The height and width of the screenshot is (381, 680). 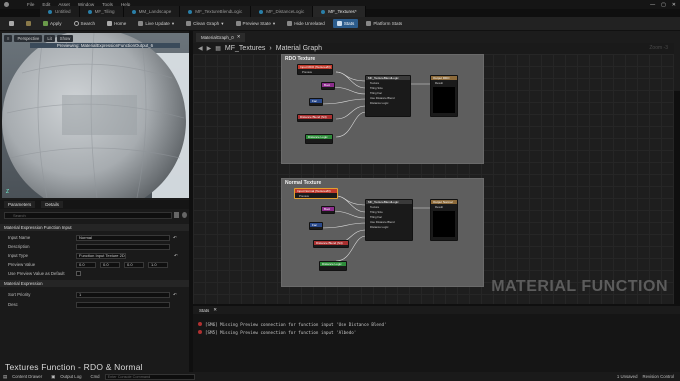 I want to click on prop-label: Sort Priority, so click(x=19, y=294).